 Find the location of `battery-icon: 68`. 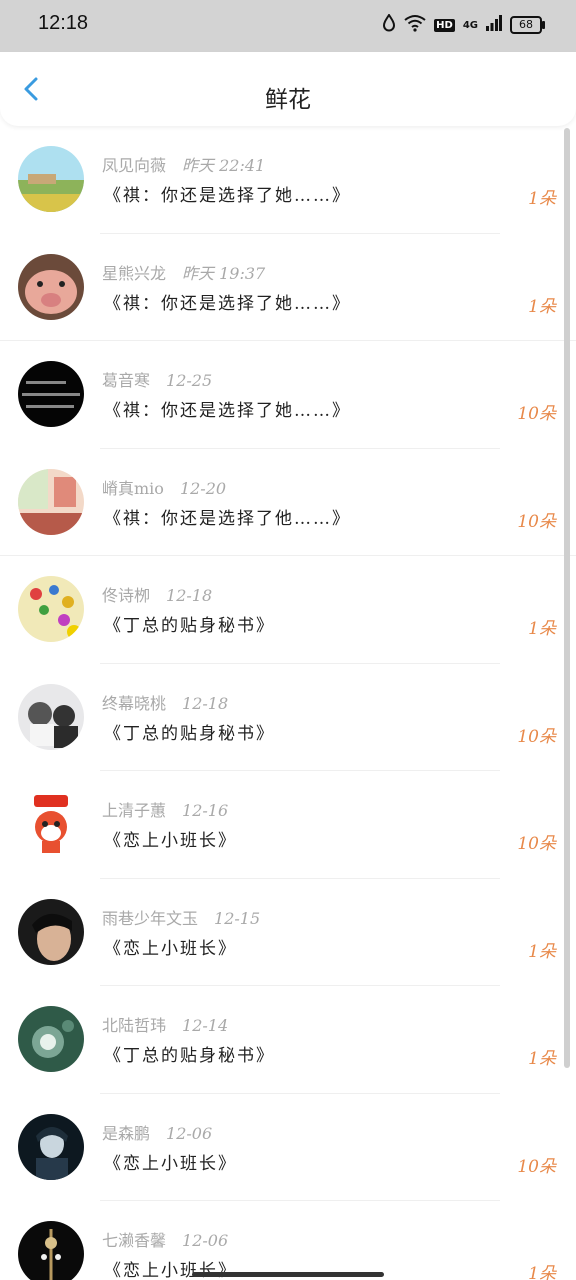

battery-icon: 68 is located at coordinates (527, 25).